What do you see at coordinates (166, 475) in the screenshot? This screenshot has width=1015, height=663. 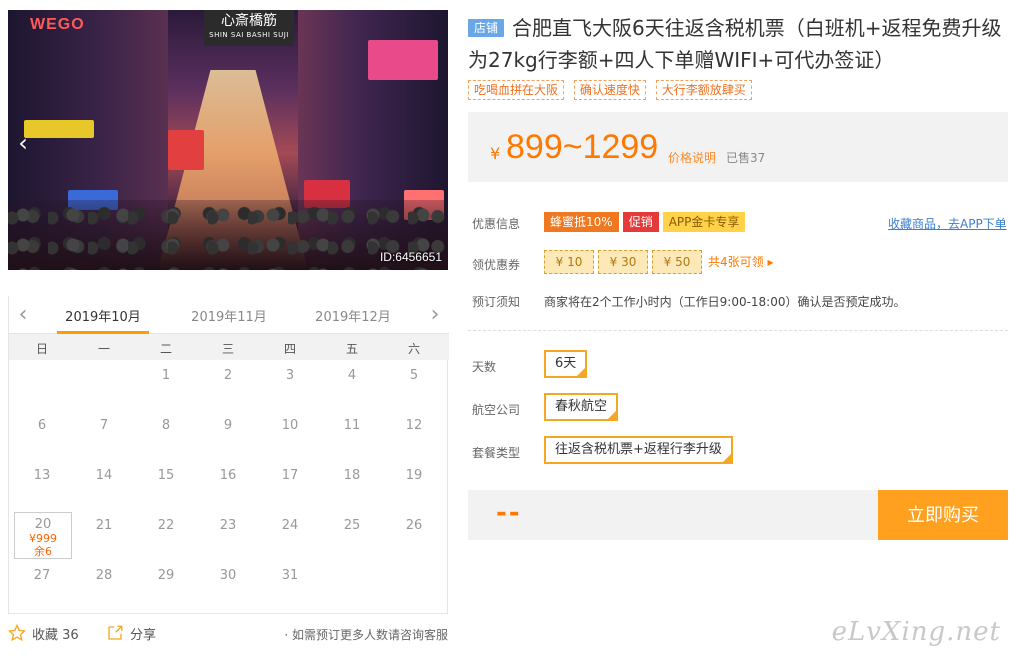 I see `calendar-day-number: 15` at bounding box center [166, 475].